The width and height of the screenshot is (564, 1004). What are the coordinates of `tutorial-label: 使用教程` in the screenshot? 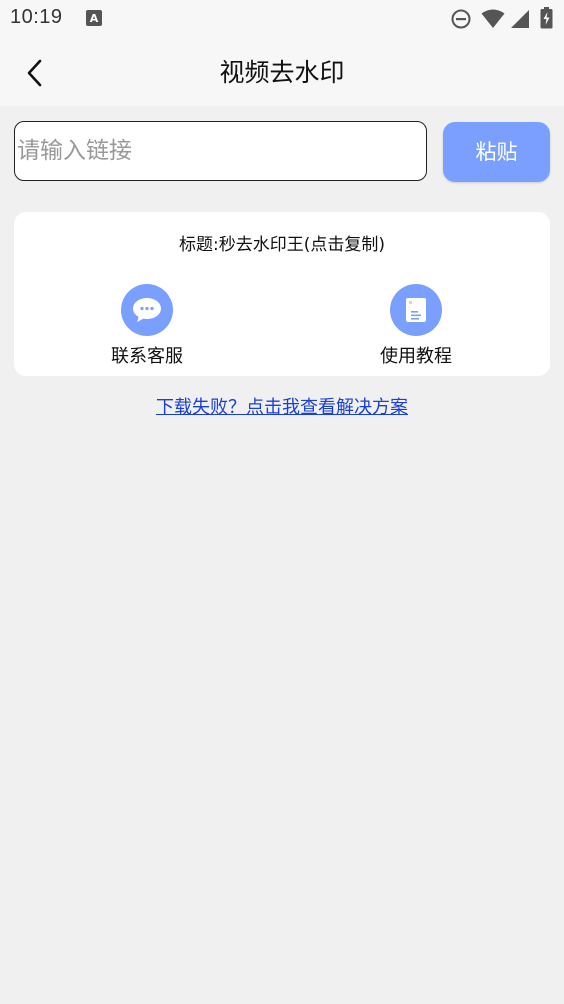 It's located at (416, 356).